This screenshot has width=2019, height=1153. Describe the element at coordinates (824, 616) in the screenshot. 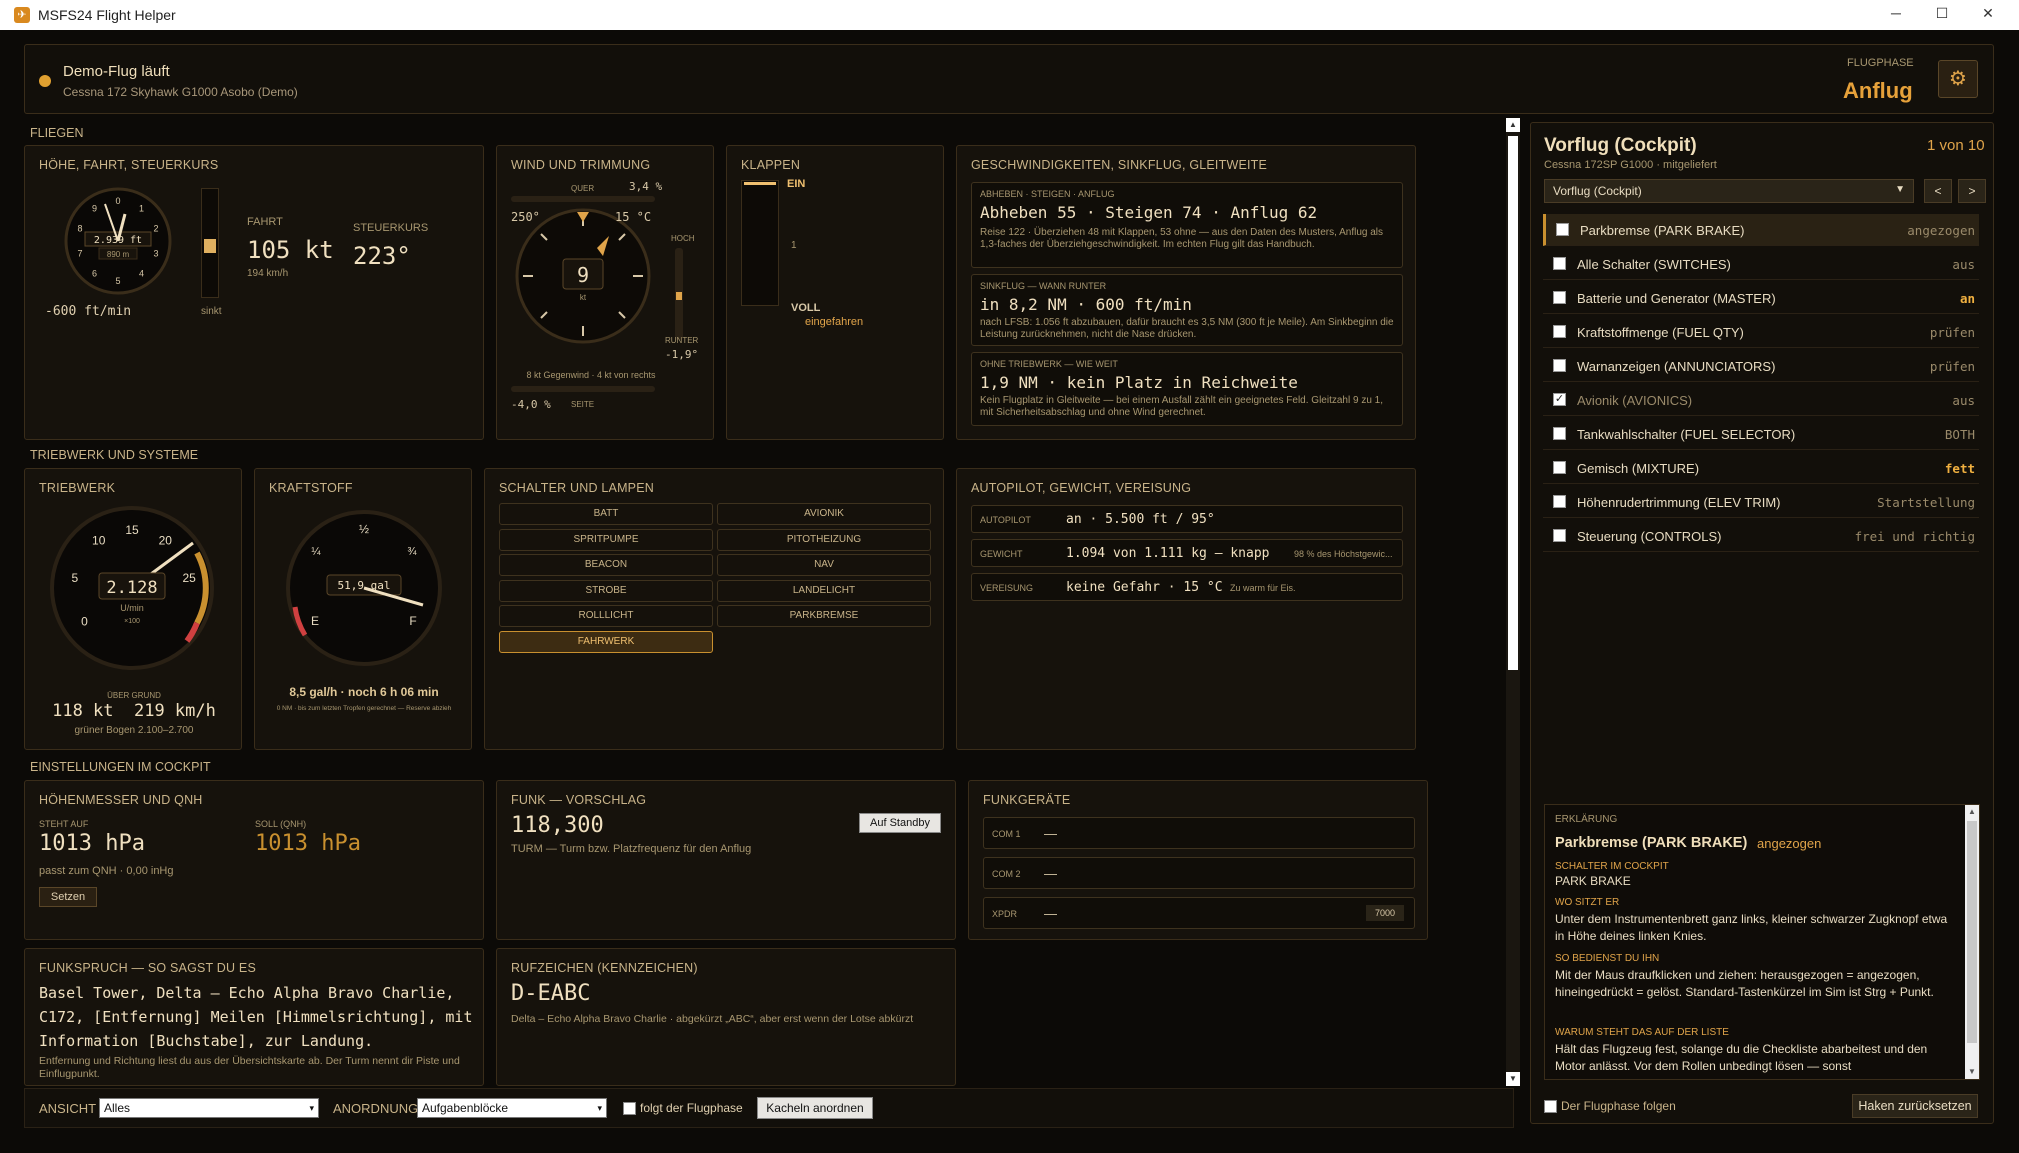

I see `switch-parkbremse: PARKBREMSE` at that location.